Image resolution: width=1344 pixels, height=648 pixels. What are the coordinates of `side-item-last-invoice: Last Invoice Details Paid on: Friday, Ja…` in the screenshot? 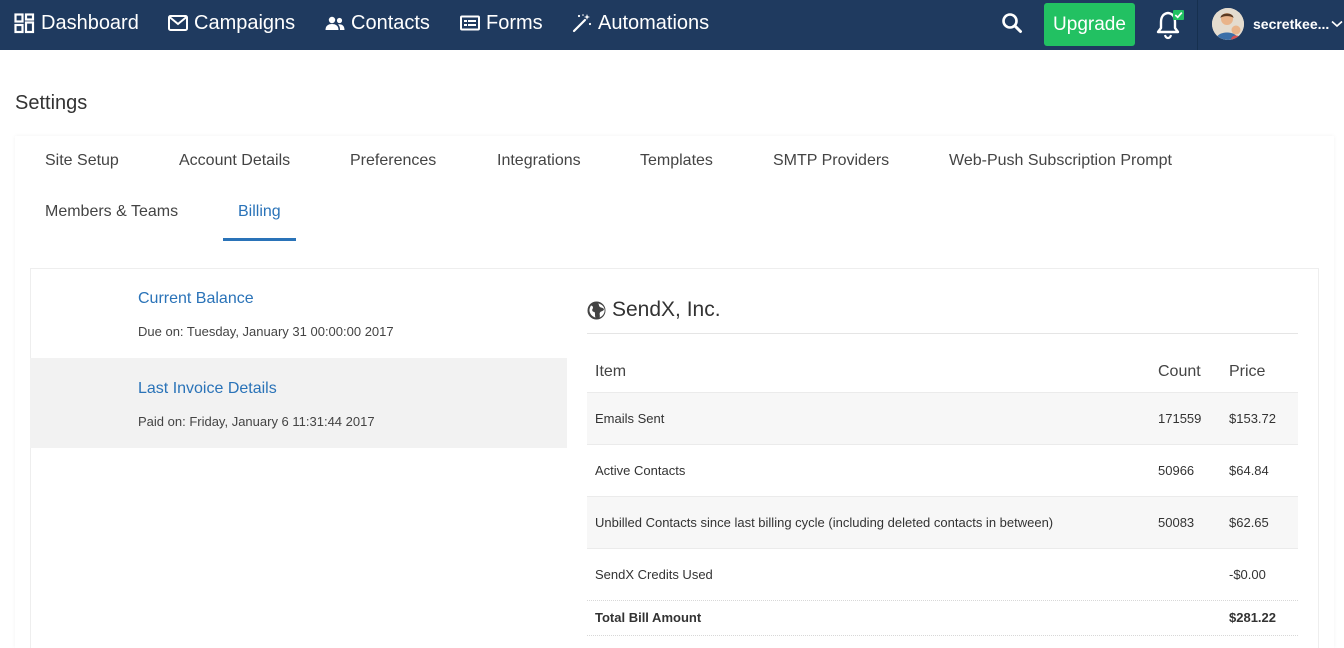 It's located at (298, 403).